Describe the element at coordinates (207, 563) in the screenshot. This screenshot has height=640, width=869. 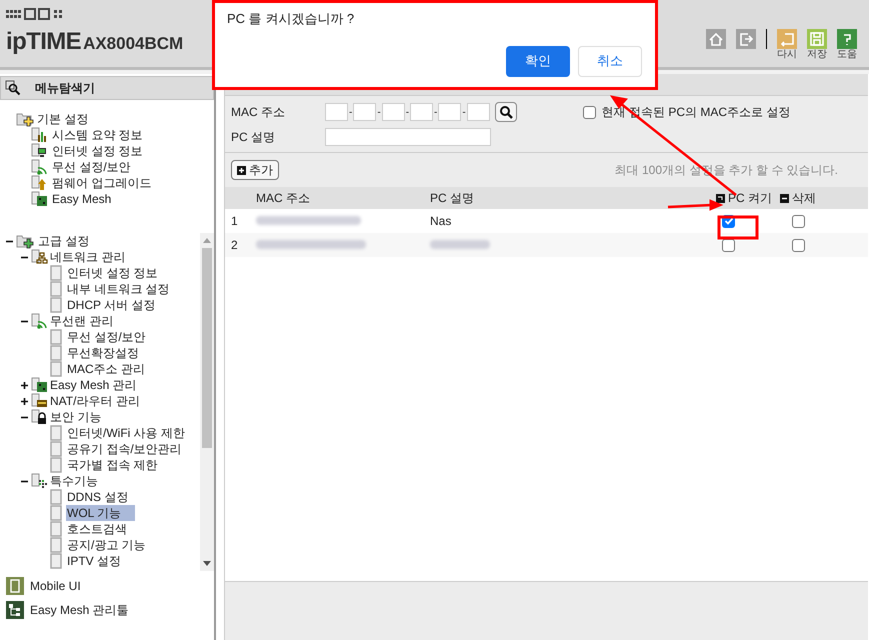
I see `scroll-down-icon` at that location.